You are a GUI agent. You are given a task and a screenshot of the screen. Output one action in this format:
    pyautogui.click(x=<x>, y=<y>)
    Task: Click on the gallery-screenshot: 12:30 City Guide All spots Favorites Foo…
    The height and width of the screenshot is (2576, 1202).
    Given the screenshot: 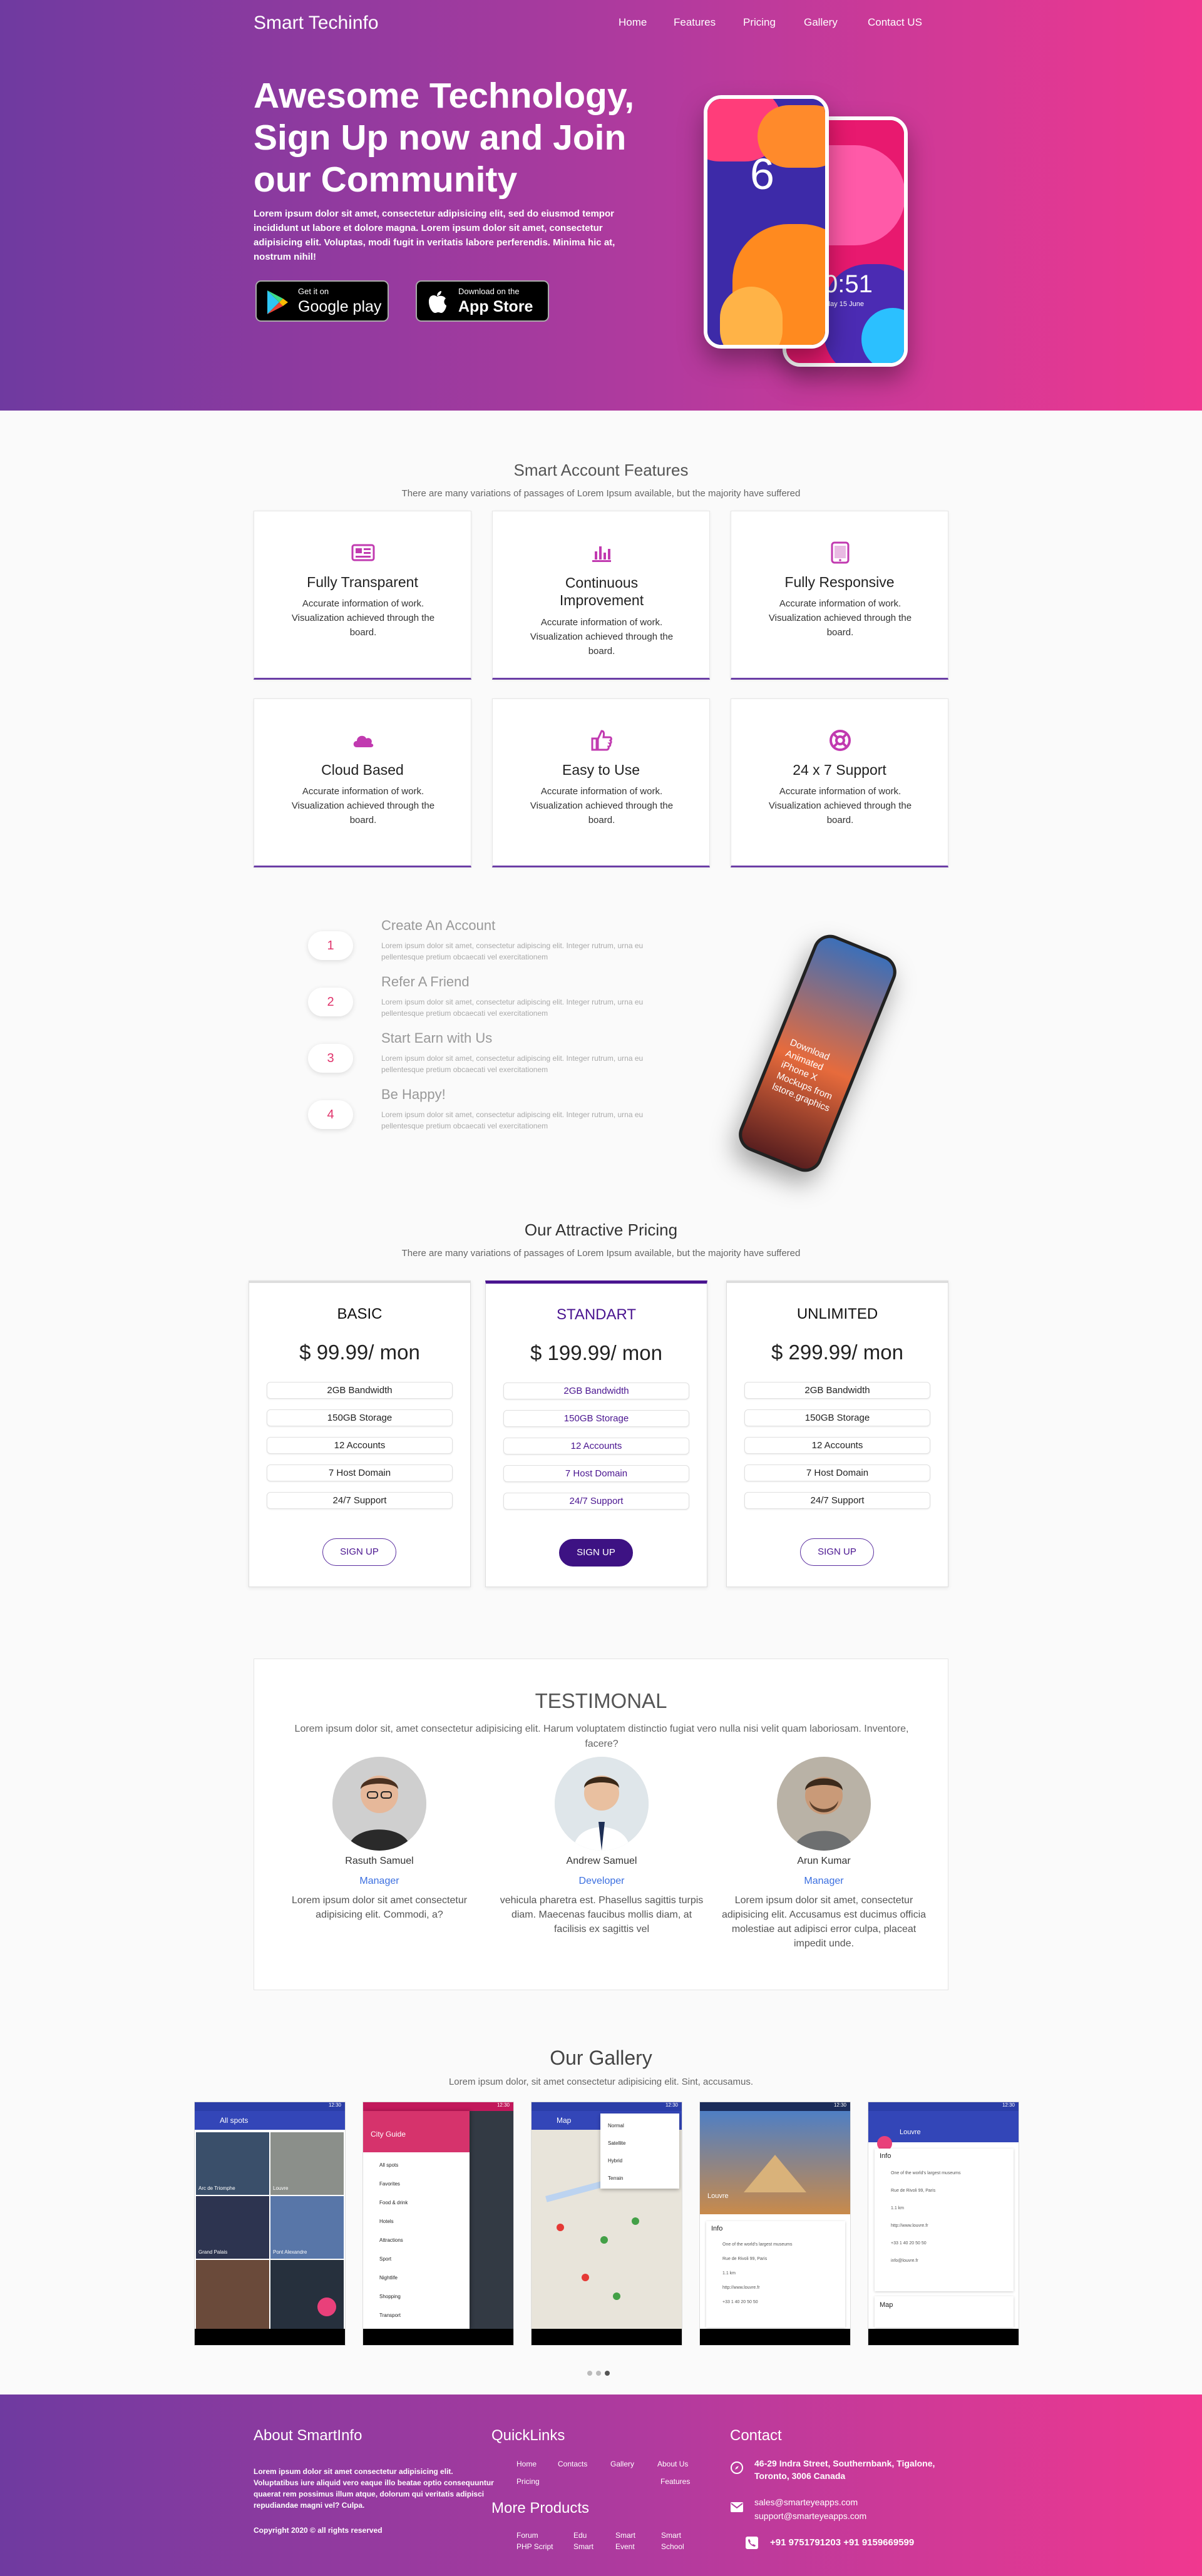 What is the action you would take?
    pyautogui.click(x=438, y=2224)
    